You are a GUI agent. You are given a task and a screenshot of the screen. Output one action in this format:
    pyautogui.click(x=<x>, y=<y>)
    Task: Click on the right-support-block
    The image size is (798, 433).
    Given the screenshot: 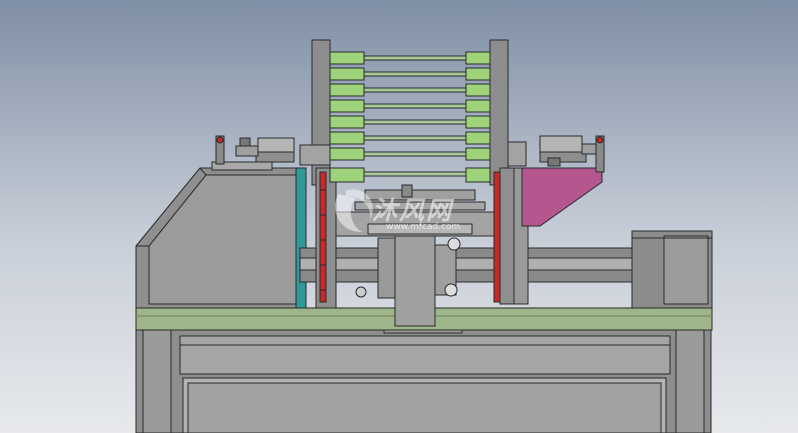 What is the action you would take?
    pyautogui.click(x=672, y=269)
    